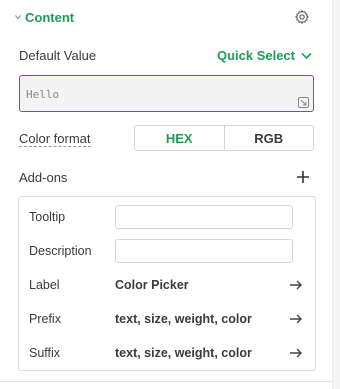  I want to click on tooltip-label: Tooltip, so click(47, 217).